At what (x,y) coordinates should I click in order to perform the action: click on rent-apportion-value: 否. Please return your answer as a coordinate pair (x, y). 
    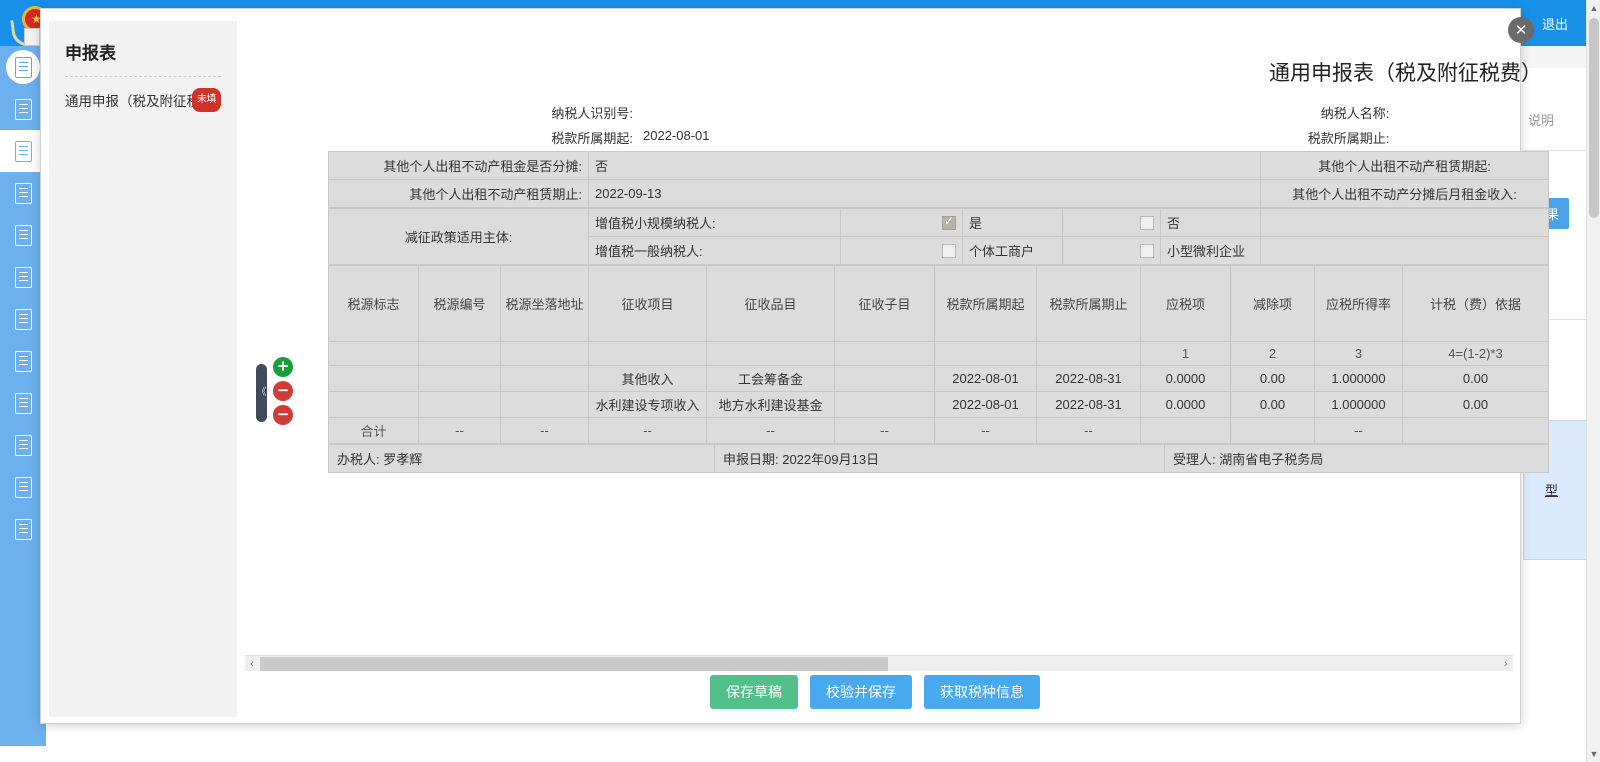
    Looking at the image, I should click on (924, 165).